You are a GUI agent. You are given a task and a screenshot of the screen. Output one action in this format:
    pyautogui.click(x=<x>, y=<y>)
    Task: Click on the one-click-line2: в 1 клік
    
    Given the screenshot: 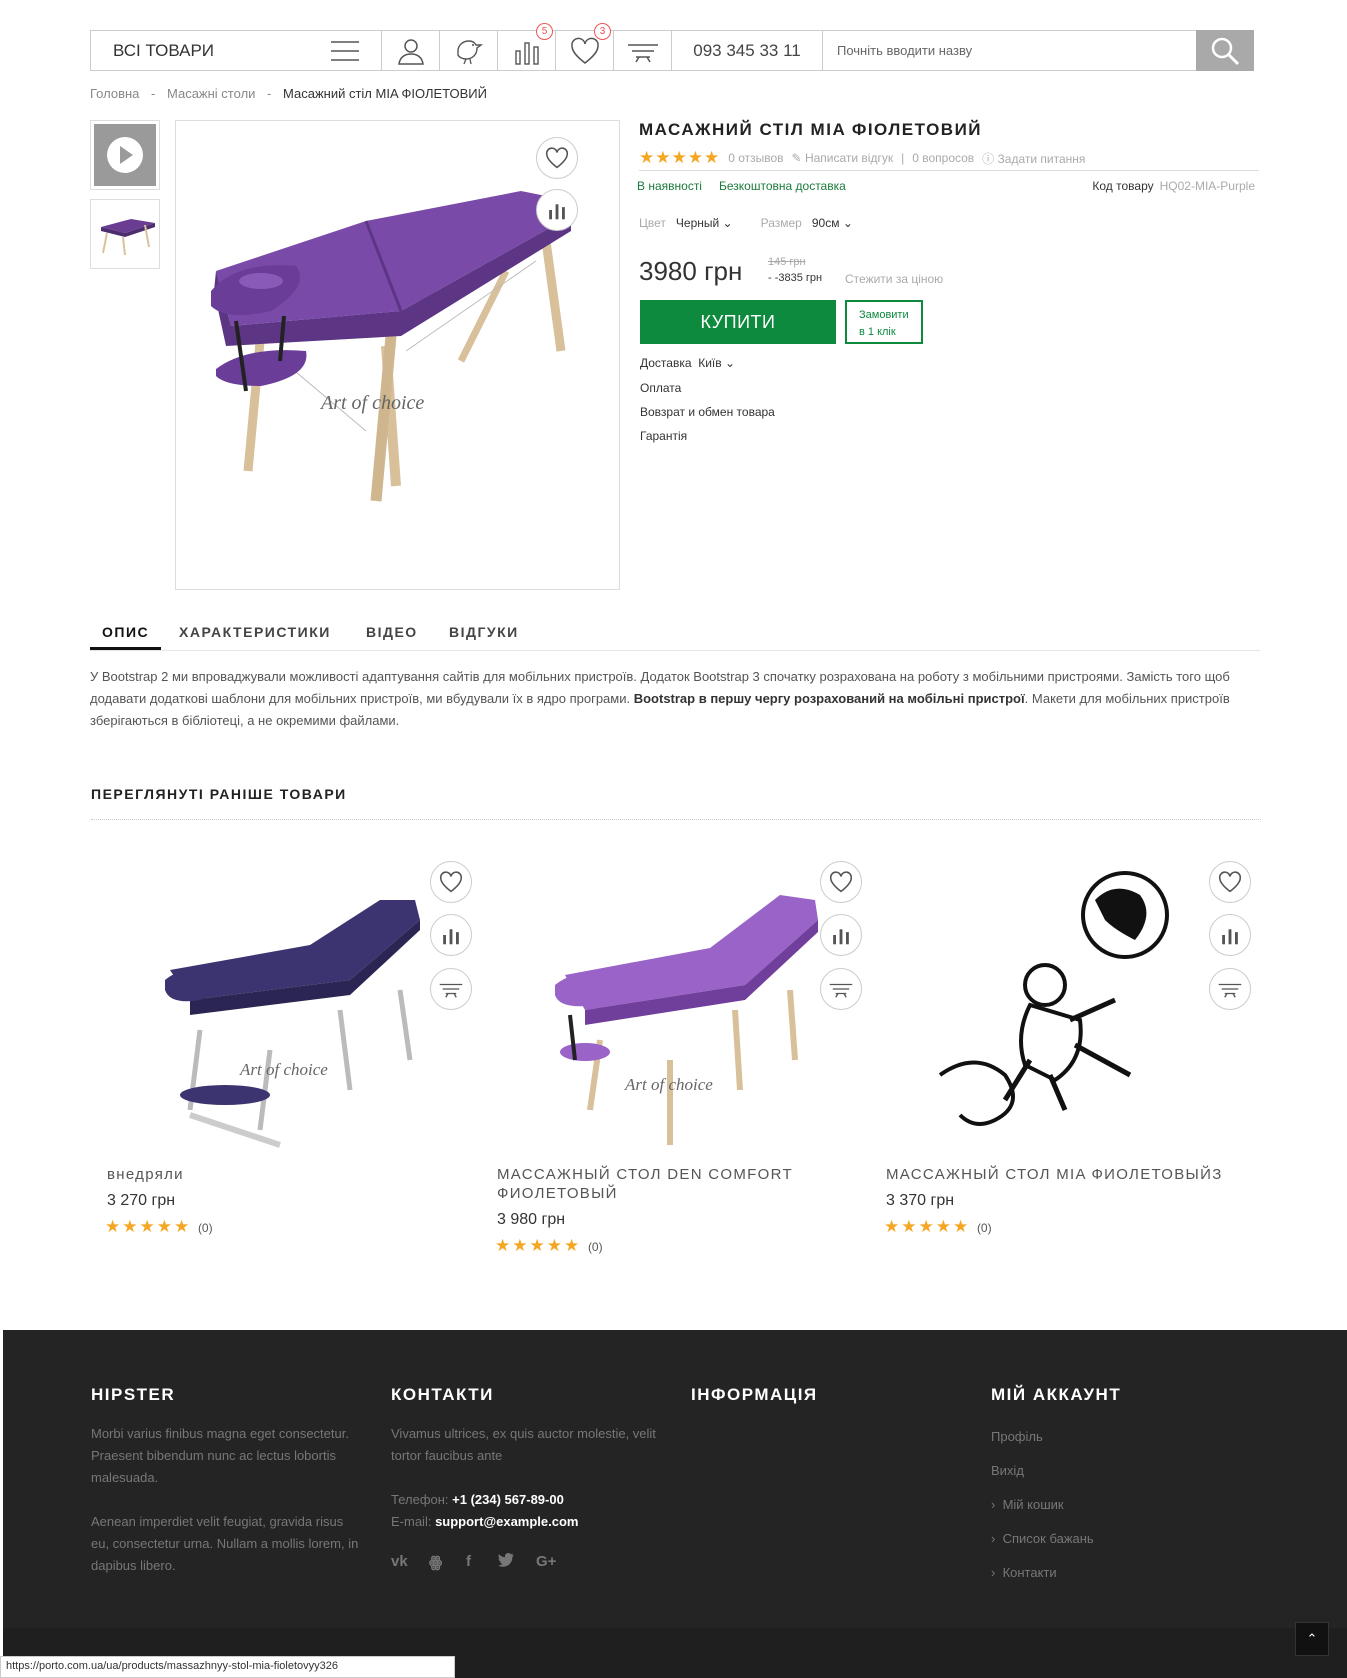 What is the action you would take?
    pyautogui.click(x=877, y=332)
    